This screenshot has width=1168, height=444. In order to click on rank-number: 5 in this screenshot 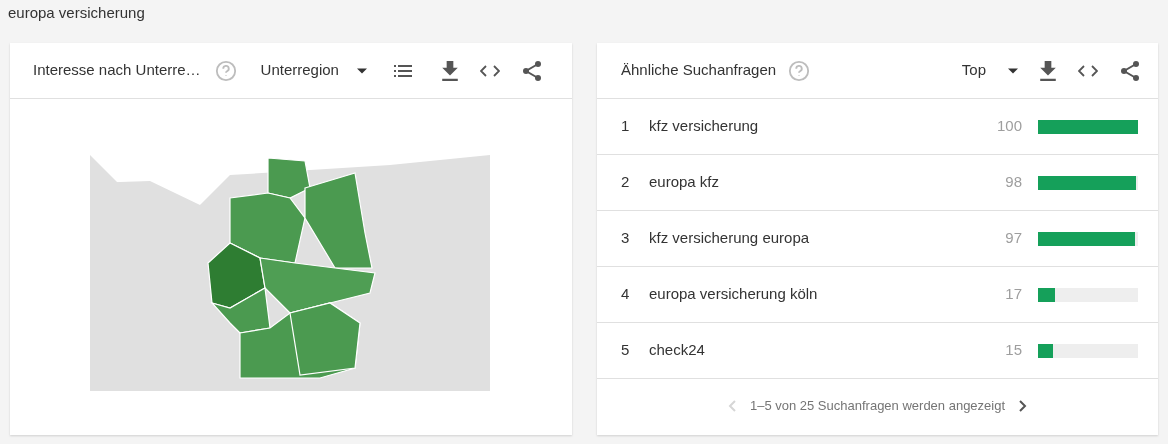, I will do `click(626, 350)`.